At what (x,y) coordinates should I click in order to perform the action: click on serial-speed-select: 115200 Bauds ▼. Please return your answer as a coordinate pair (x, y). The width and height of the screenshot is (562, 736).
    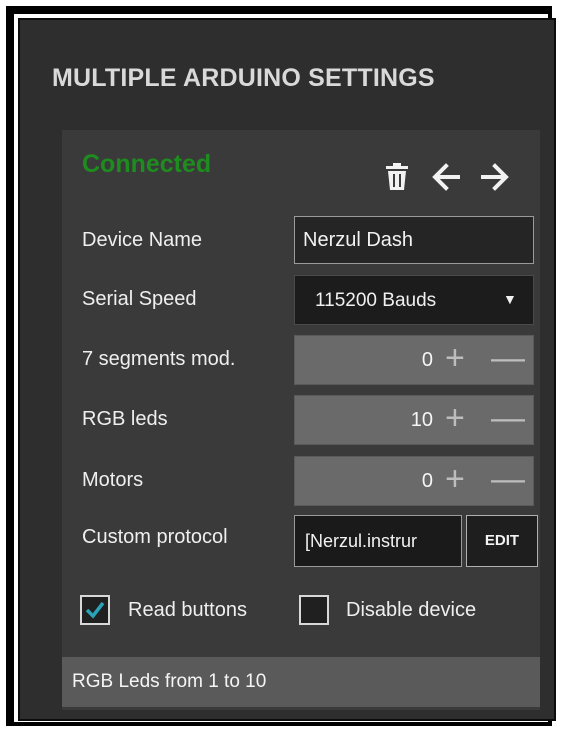
    Looking at the image, I should click on (414, 300).